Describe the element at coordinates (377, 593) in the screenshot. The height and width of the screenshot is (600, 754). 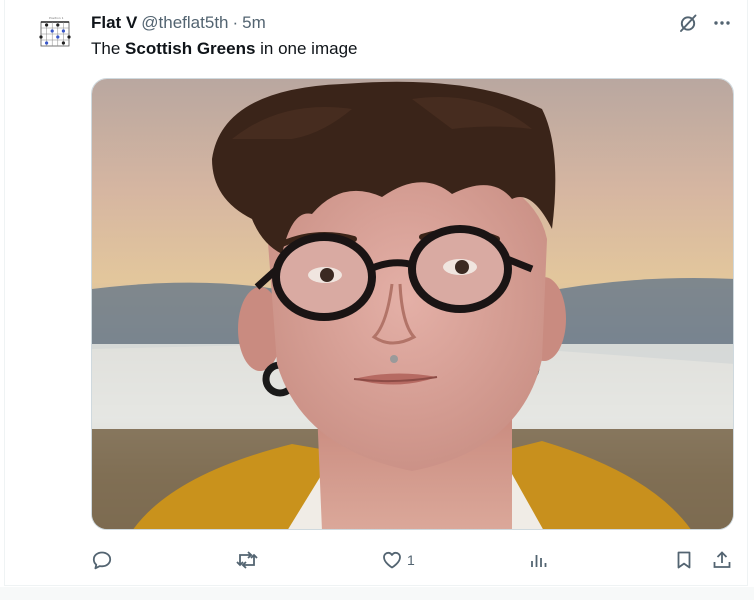
I see `feed-divider` at that location.